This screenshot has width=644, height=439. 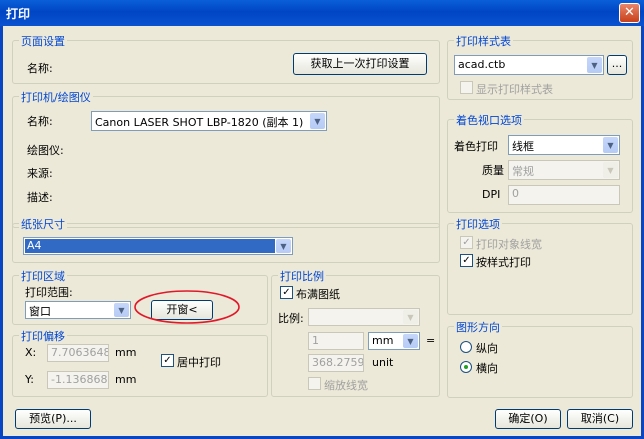 I want to click on plot-with-styles-checkbox: ✓, so click(x=466, y=260).